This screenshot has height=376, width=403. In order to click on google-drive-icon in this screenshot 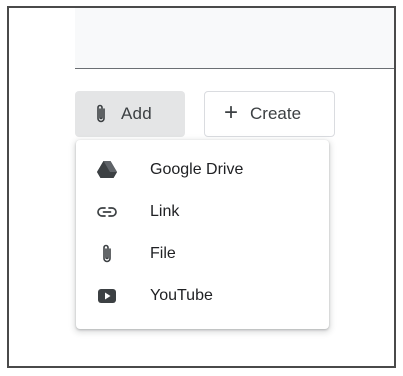, I will do `click(107, 170)`.